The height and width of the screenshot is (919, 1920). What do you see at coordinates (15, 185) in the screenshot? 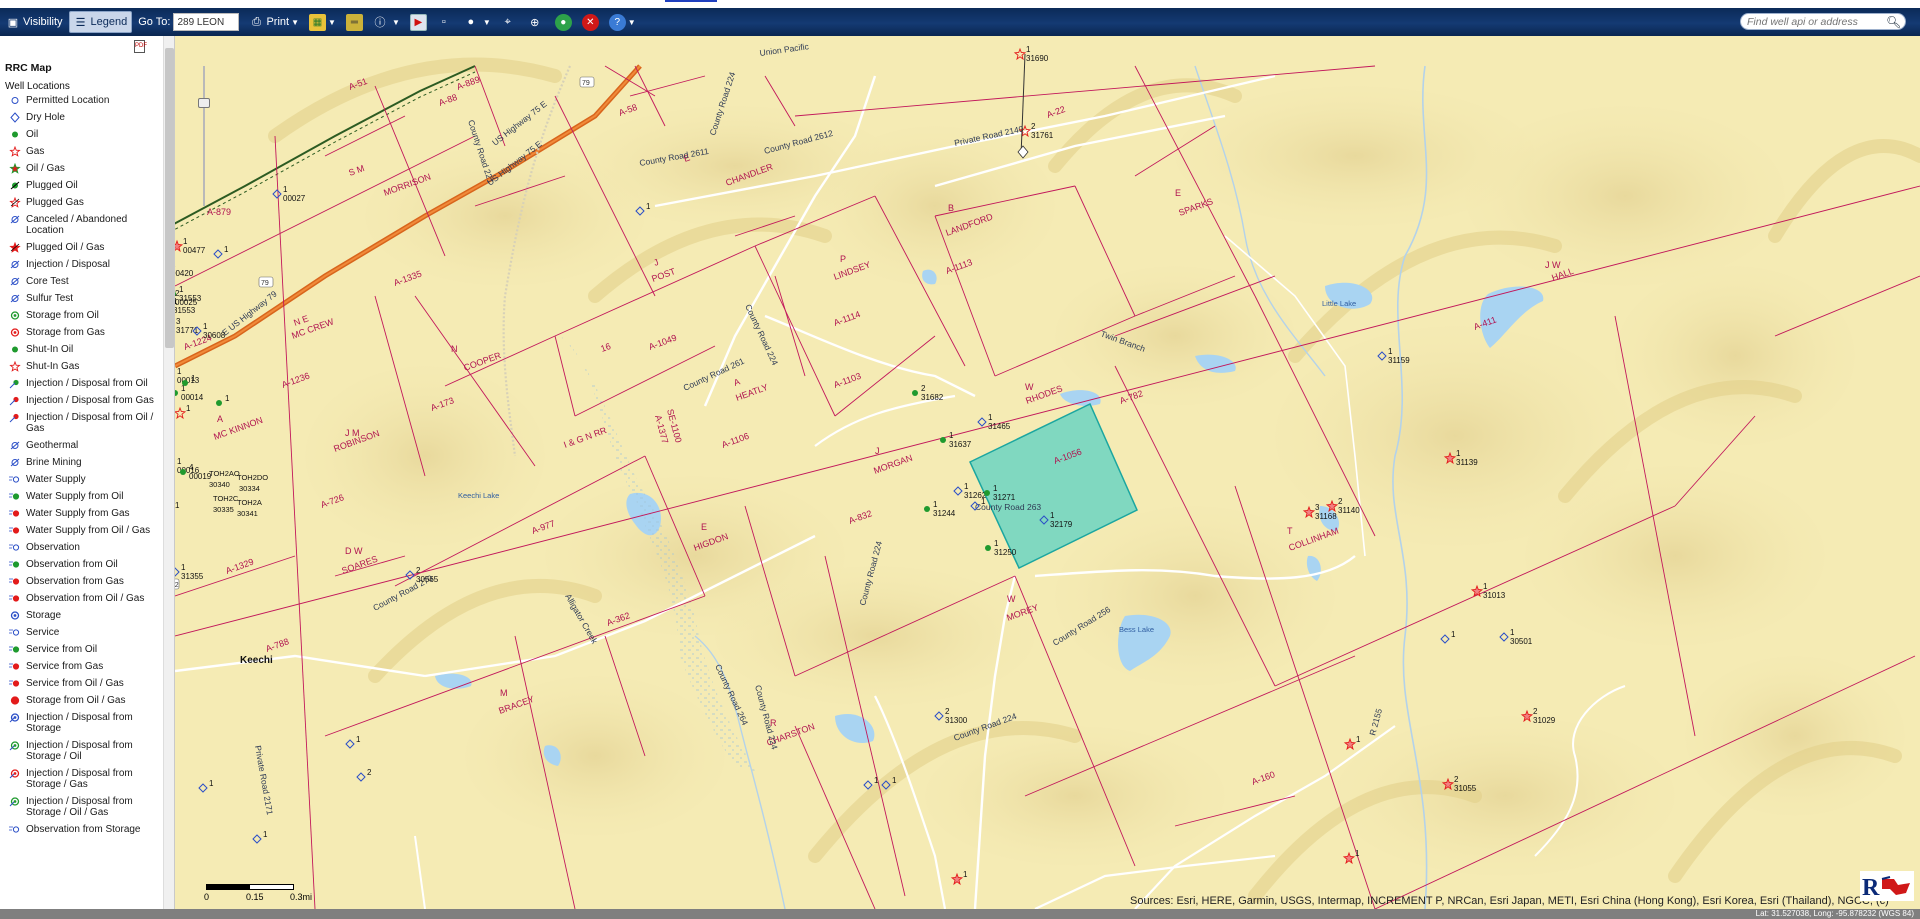
I see `dot-green-slash-icon` at bounding box center [15, 185].